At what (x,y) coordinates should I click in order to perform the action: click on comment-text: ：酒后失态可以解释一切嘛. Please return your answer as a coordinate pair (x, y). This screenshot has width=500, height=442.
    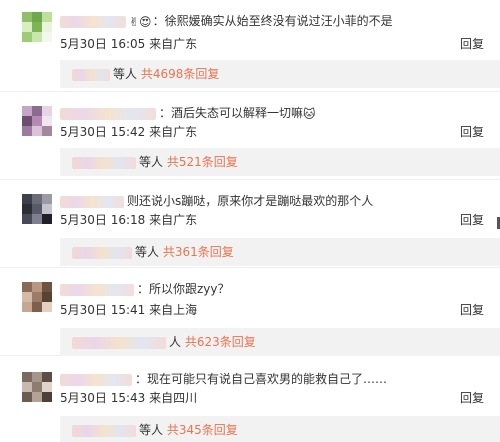
    Looking at the image, I should click on (231, 113).